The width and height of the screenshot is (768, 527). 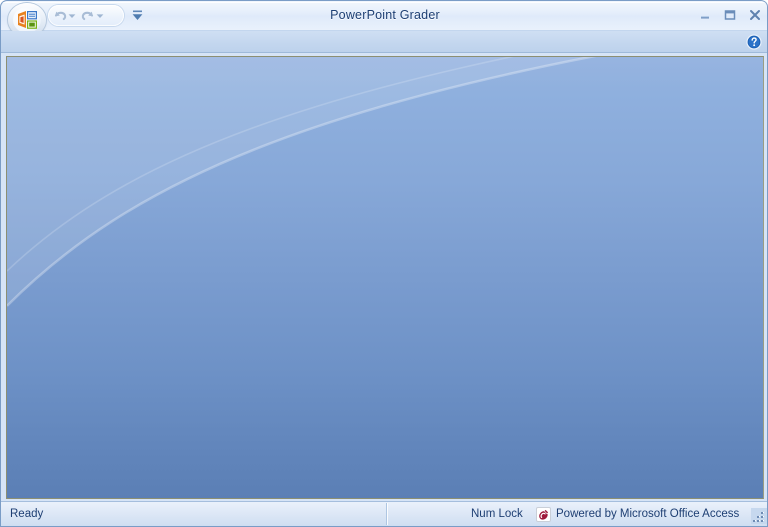 I want to click on minimize-button, so click(x=704, y=15).